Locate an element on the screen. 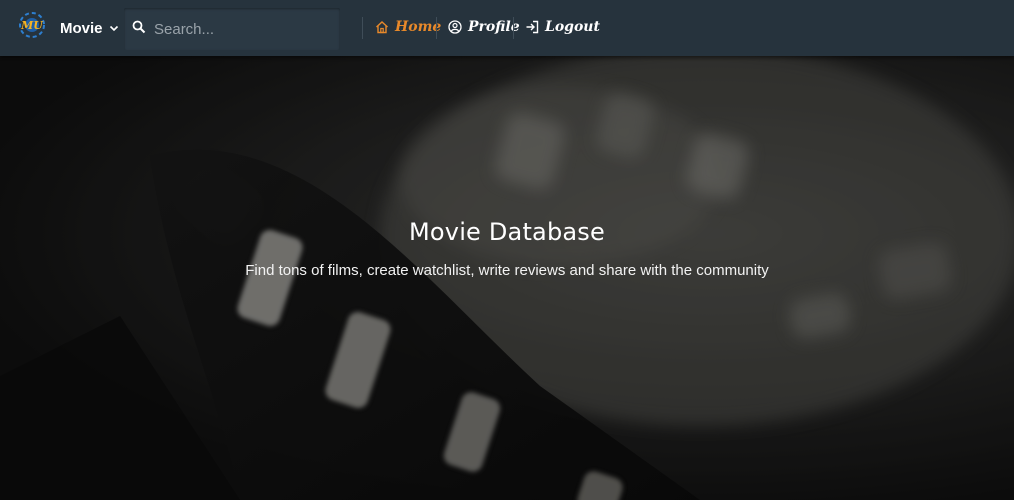 This screenshot has height=500, width=1014. site-logo: MU is located at coordinates (32, 25).